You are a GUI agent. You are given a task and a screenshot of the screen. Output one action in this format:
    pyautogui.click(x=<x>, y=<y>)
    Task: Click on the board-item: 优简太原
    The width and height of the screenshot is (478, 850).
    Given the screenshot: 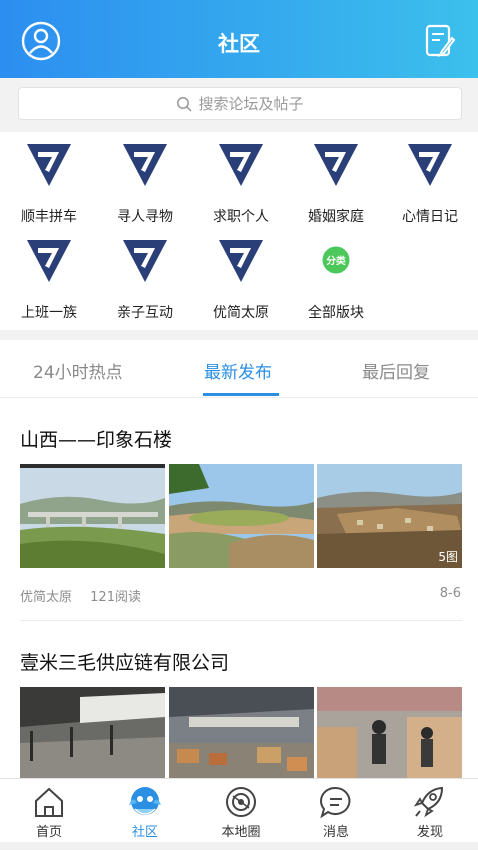 What is the action you would take?
    pyautogui.click(x=241, y=274)
    